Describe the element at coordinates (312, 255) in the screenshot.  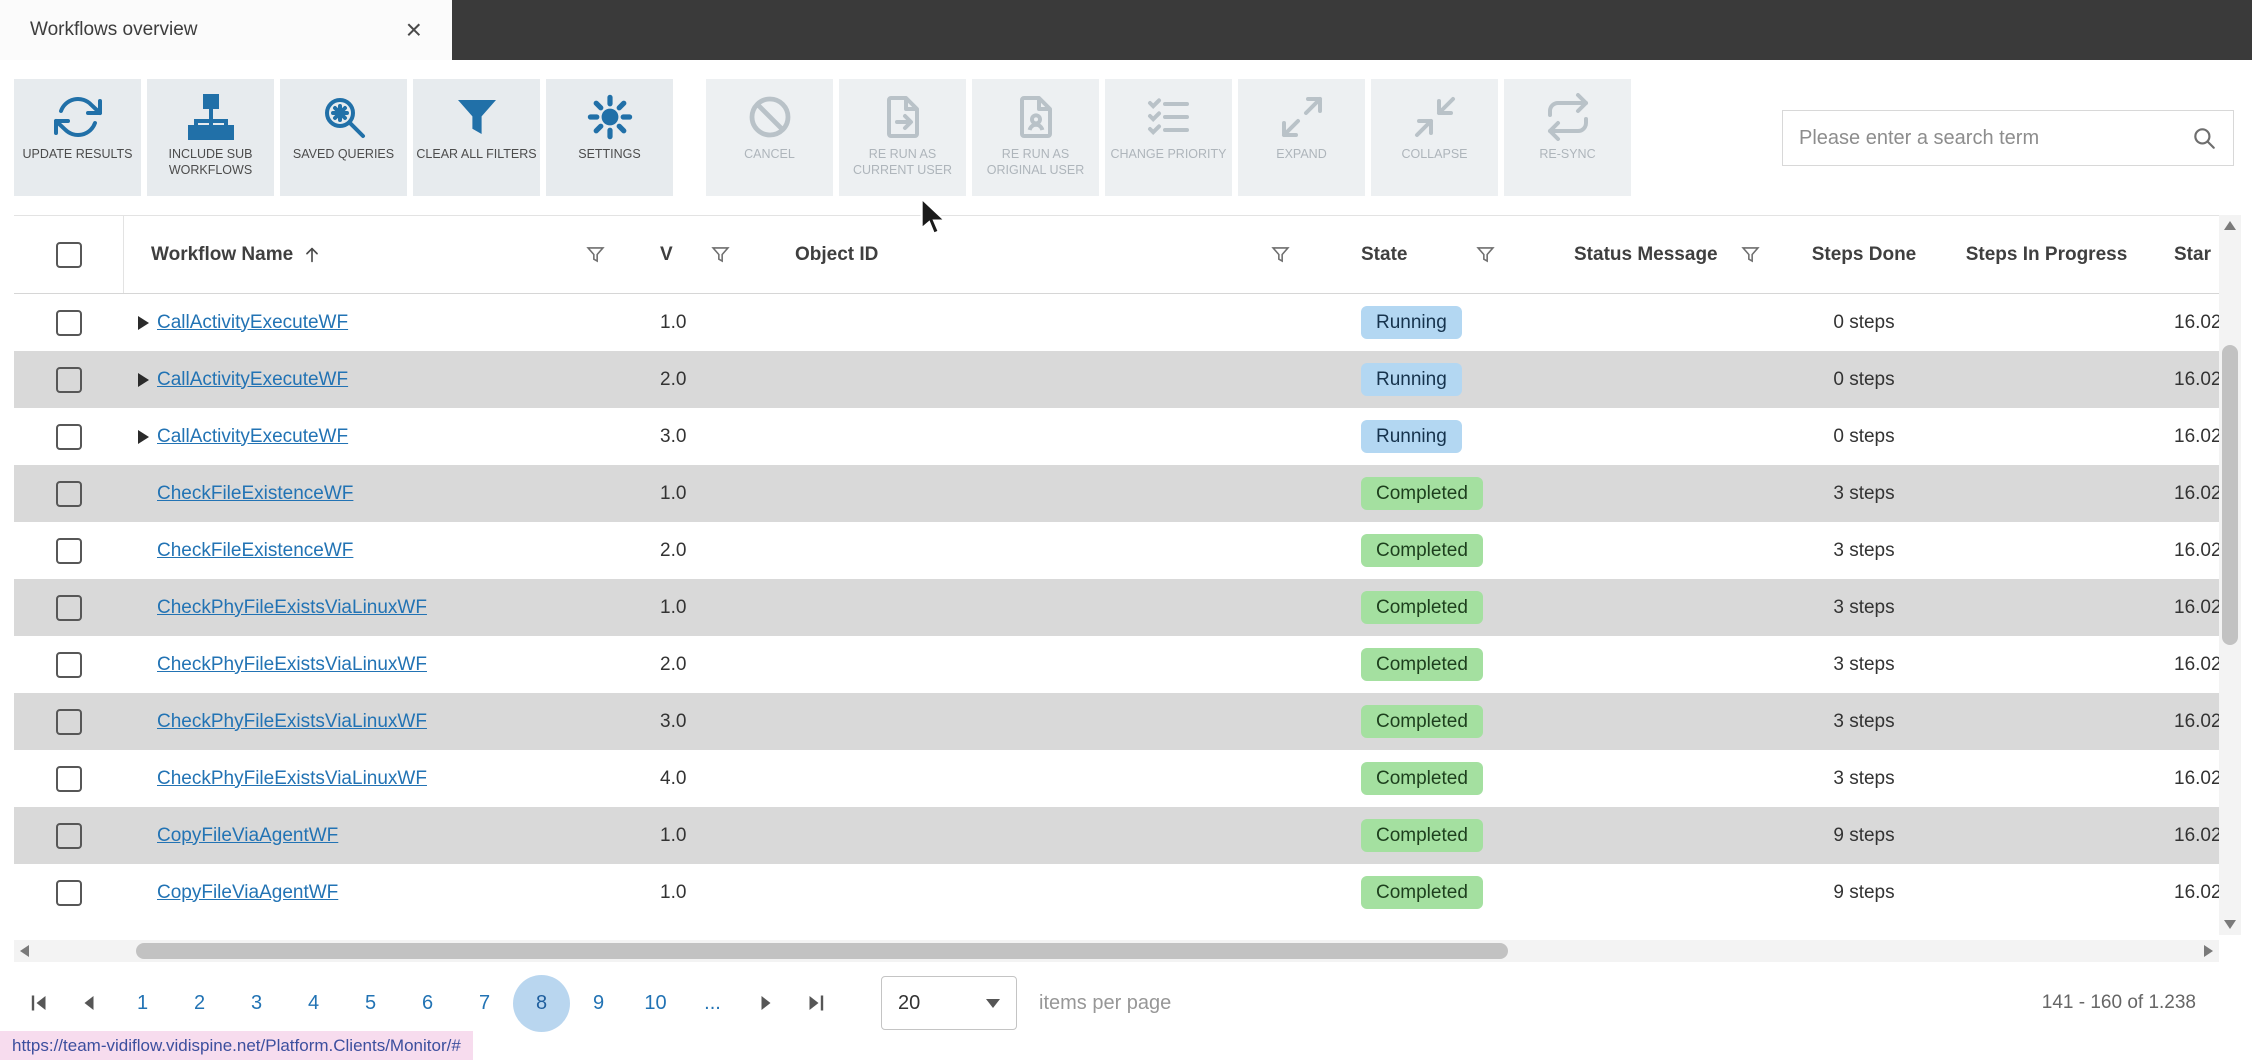
I see `sort-ascending-icon` at that location.